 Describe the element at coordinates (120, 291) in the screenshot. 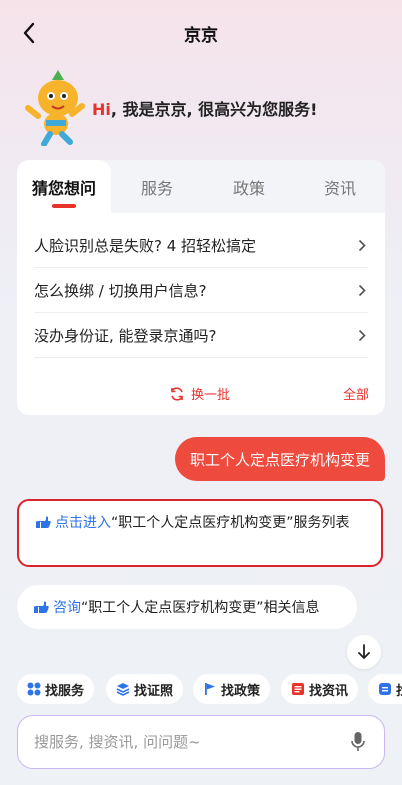

I see `question-text: 怎么换绑 / 切换用户信息?` at that location.